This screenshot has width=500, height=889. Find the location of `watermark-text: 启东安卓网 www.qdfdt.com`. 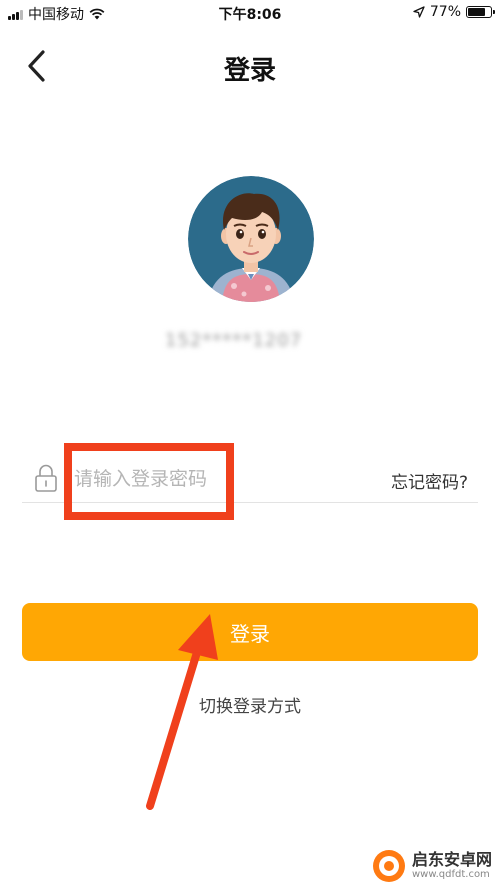

watermark-text: 启东安卓网 www.qdfdt.com is located at coordinates (452, 866).